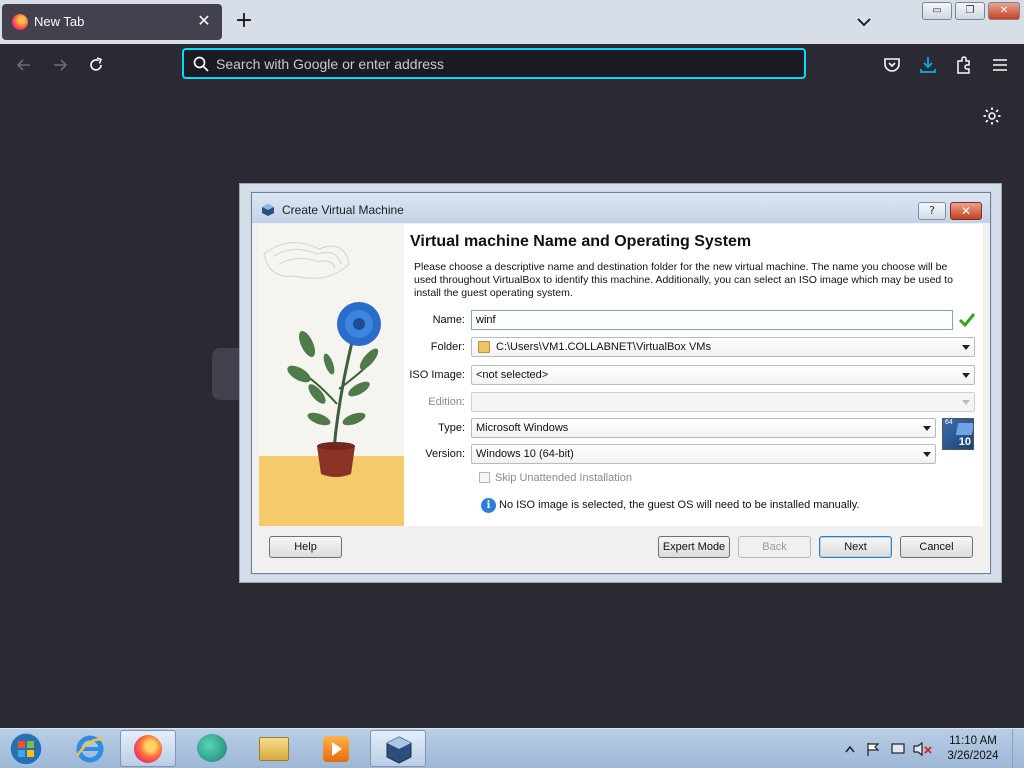 The width and height of the screenshot is (1024, 768). Describe the element at coordinates (563, 478) in the screenshot. I see `skip-unattended-label: Skip Unattended Installation` at that location.